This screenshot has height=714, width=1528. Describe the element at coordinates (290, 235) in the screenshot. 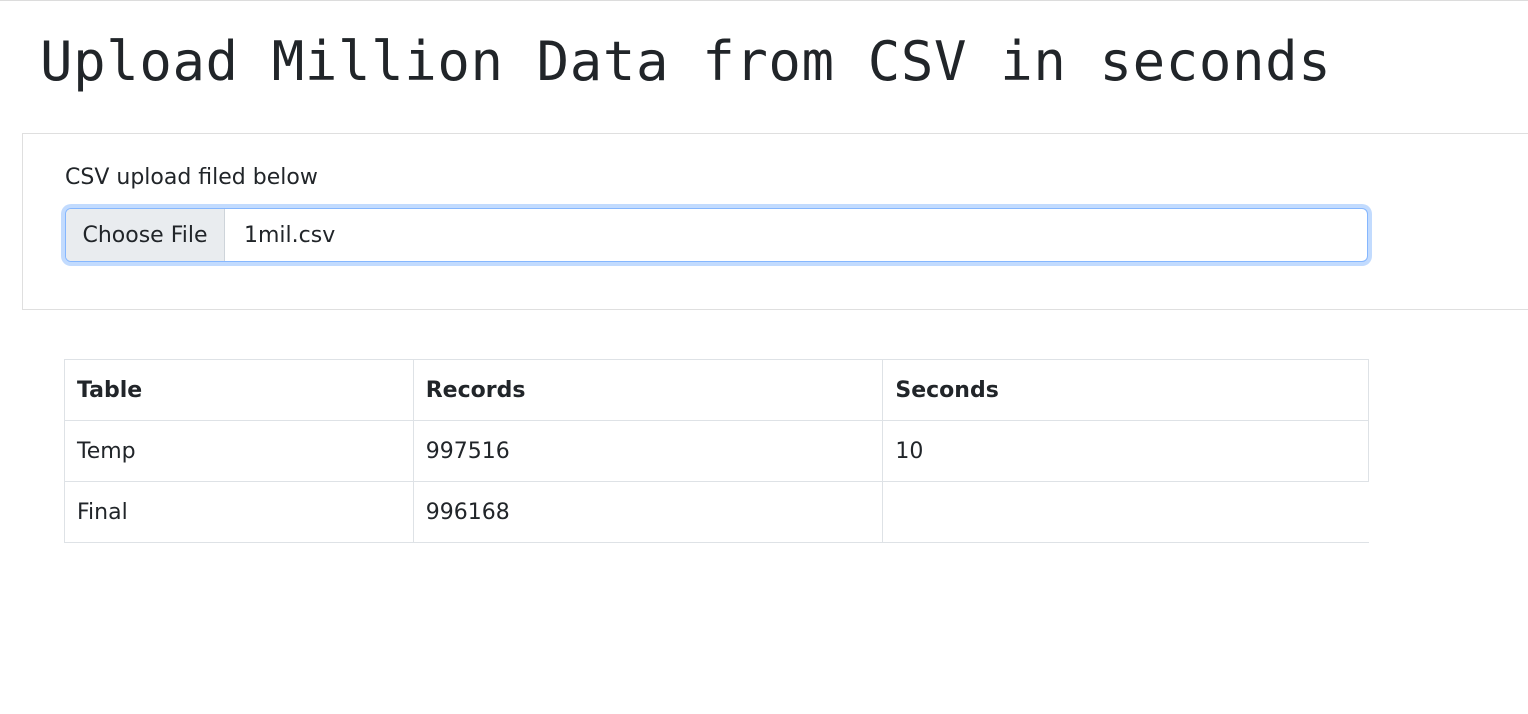

I see `selected-file-name: 1mil.csv` at that location.